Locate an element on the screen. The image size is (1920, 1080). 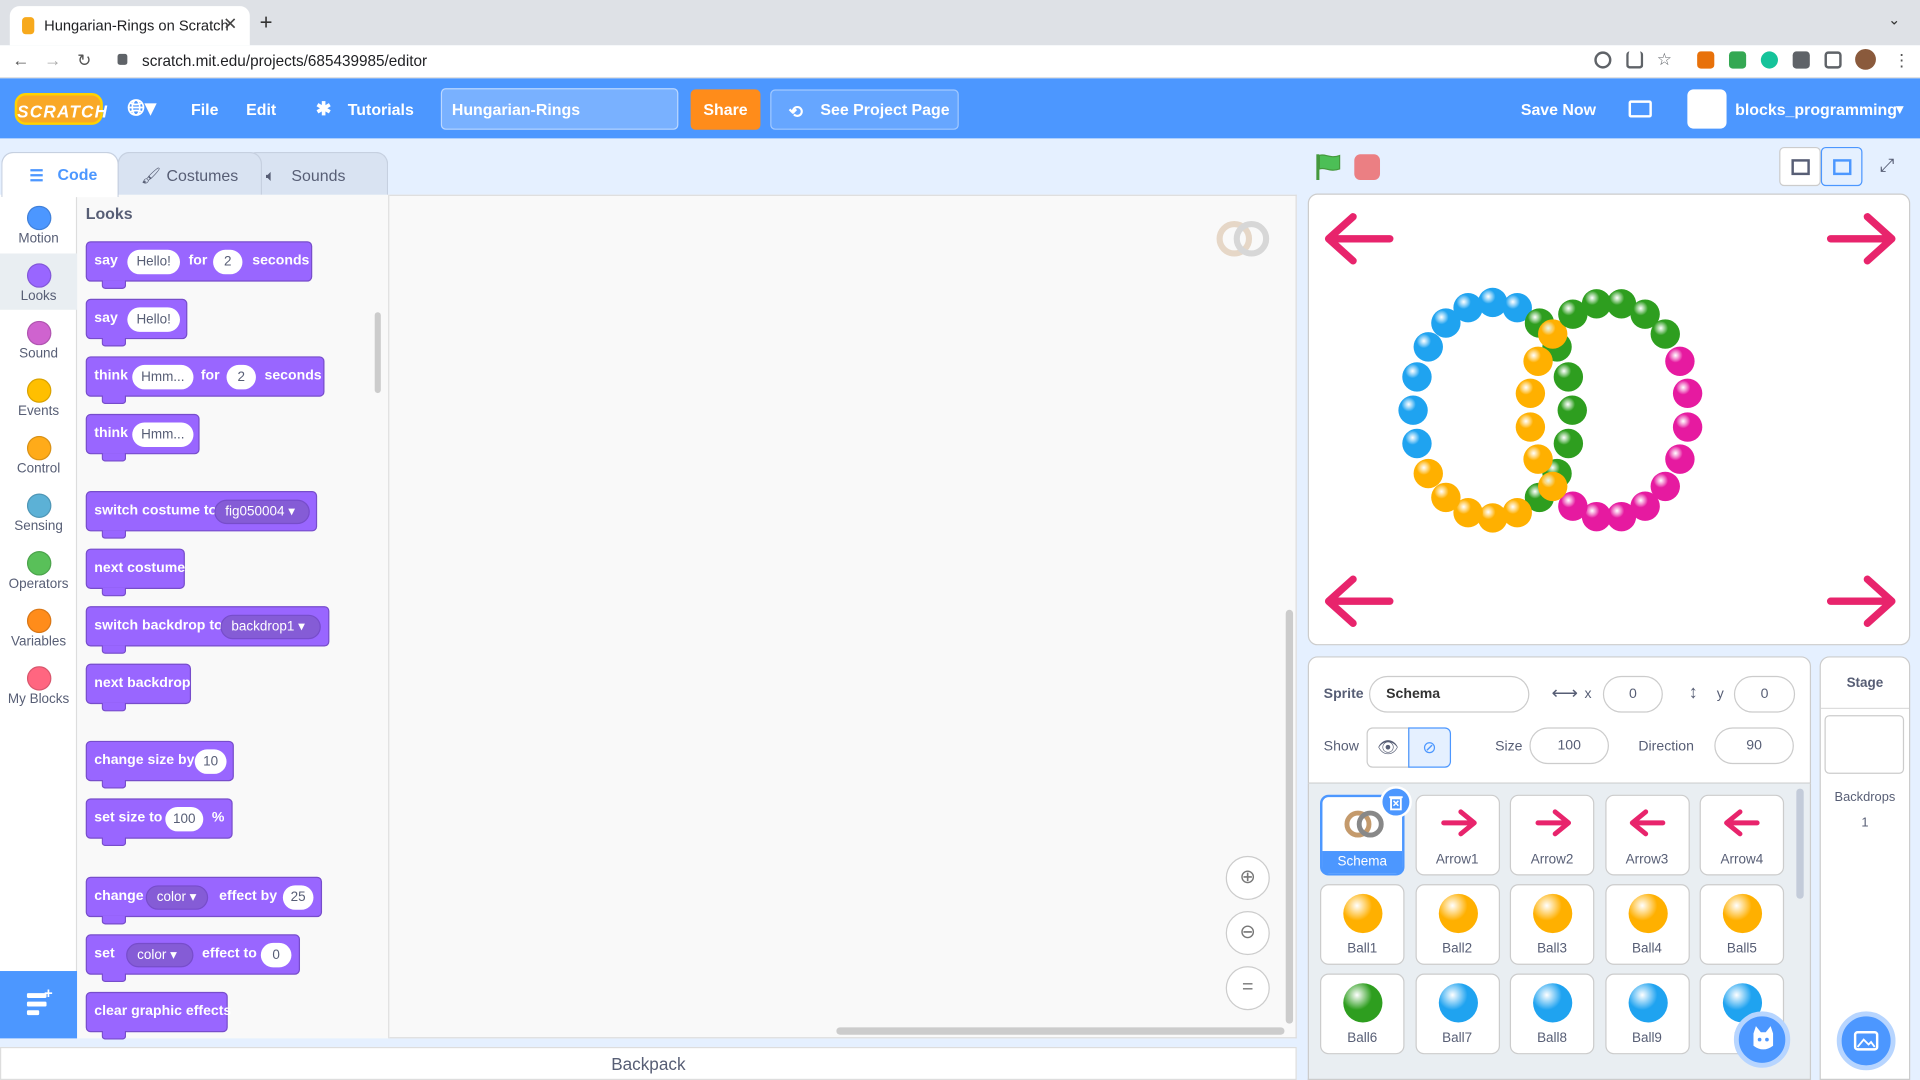
browser-tab: Hungarian-Rings on Scratch ✕ is located at coordinates (129, 26).